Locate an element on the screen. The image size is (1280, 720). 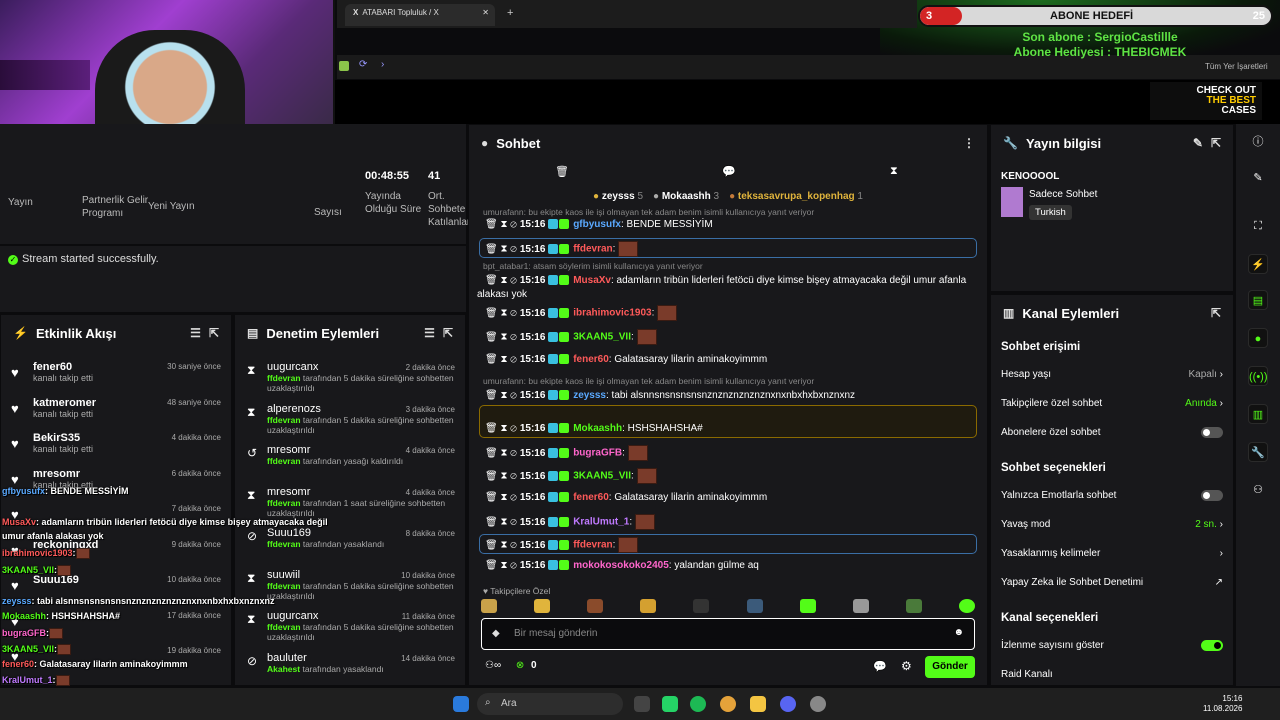
subs-only-toggle is located at coordinates (1212, 432).